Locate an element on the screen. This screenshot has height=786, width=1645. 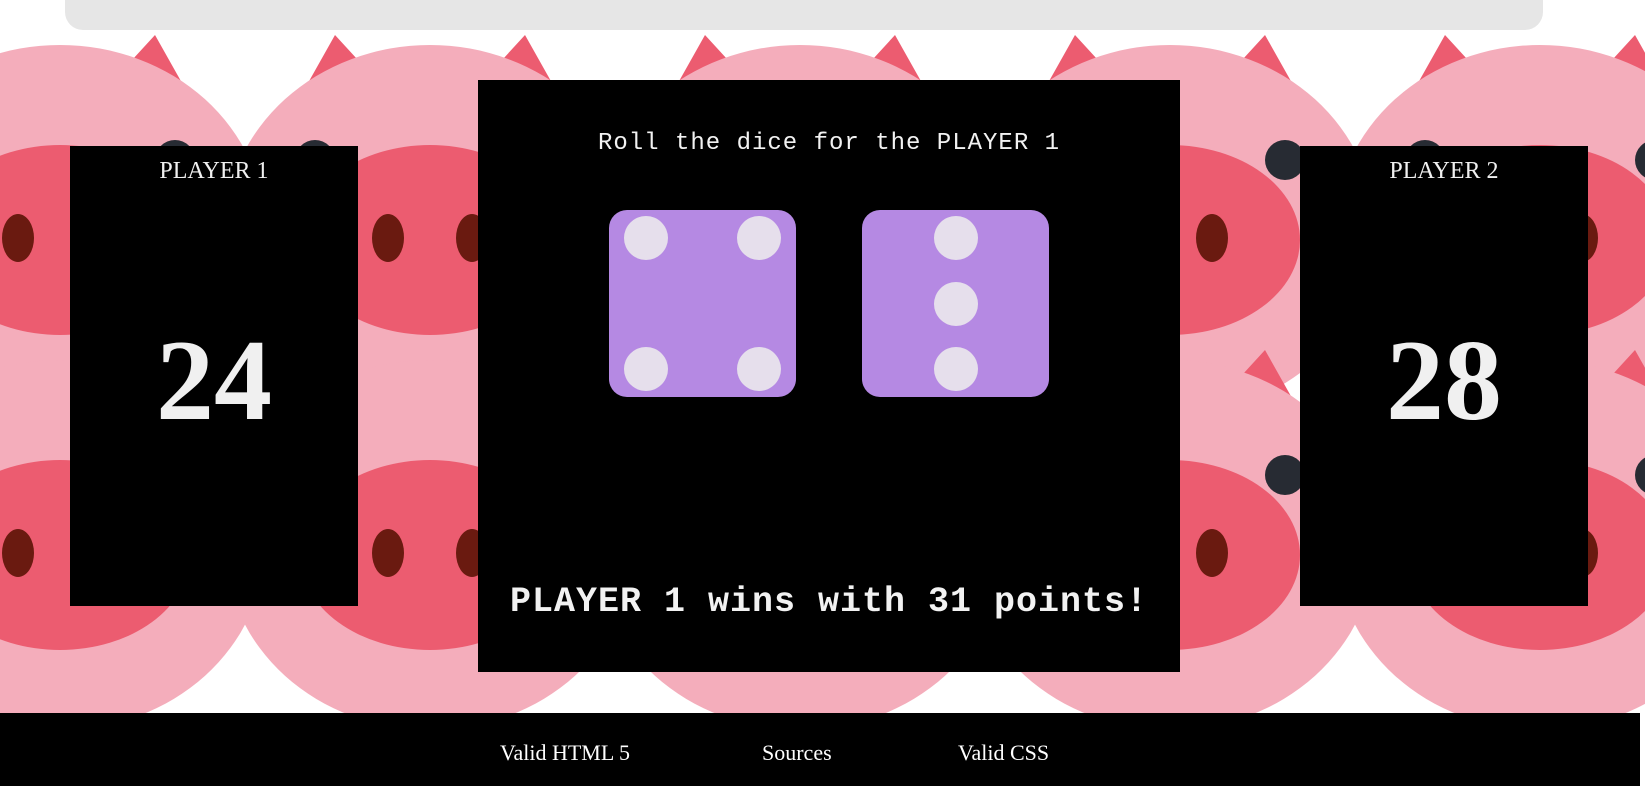
result-message: PLAYER 1 wins with 31 points! is located at coordinates (829, 602).